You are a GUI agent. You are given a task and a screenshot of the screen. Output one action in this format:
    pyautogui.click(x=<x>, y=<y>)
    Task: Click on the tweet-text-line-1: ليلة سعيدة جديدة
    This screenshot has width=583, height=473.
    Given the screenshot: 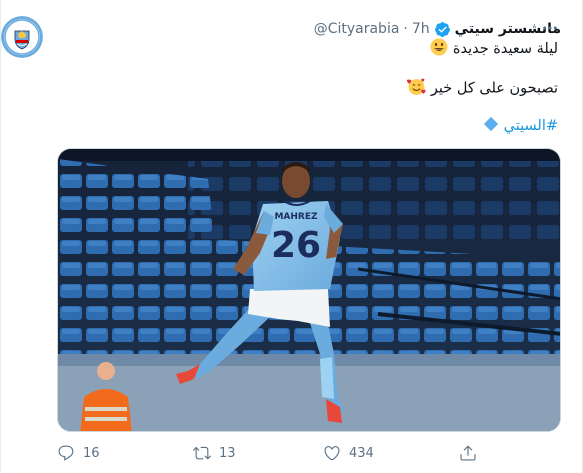 What is the action you would take?
    pyautogui.click(x=494, y=49)
    